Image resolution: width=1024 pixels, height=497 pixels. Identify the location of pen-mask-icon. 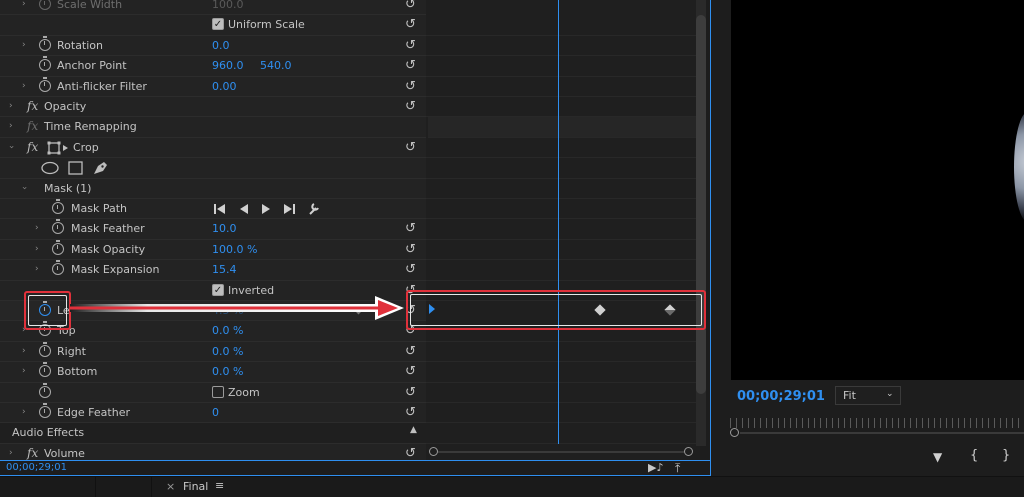
(101, 168).